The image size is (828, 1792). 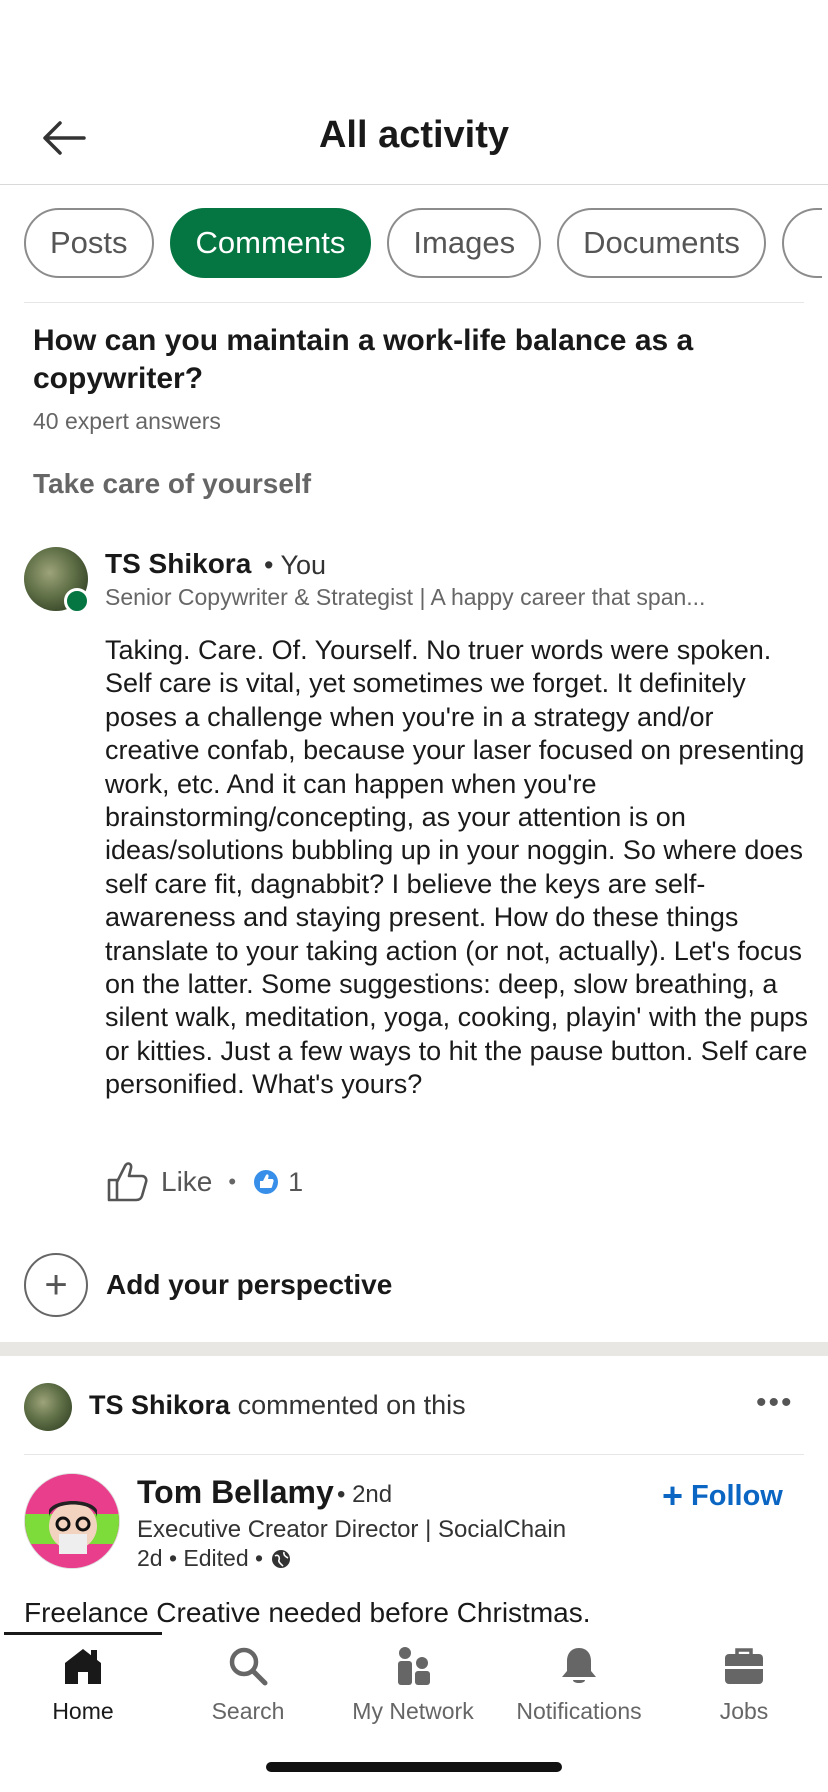 I want to click on filter-chips: Posts Comments Images Documents, so click(x=423, y=243).